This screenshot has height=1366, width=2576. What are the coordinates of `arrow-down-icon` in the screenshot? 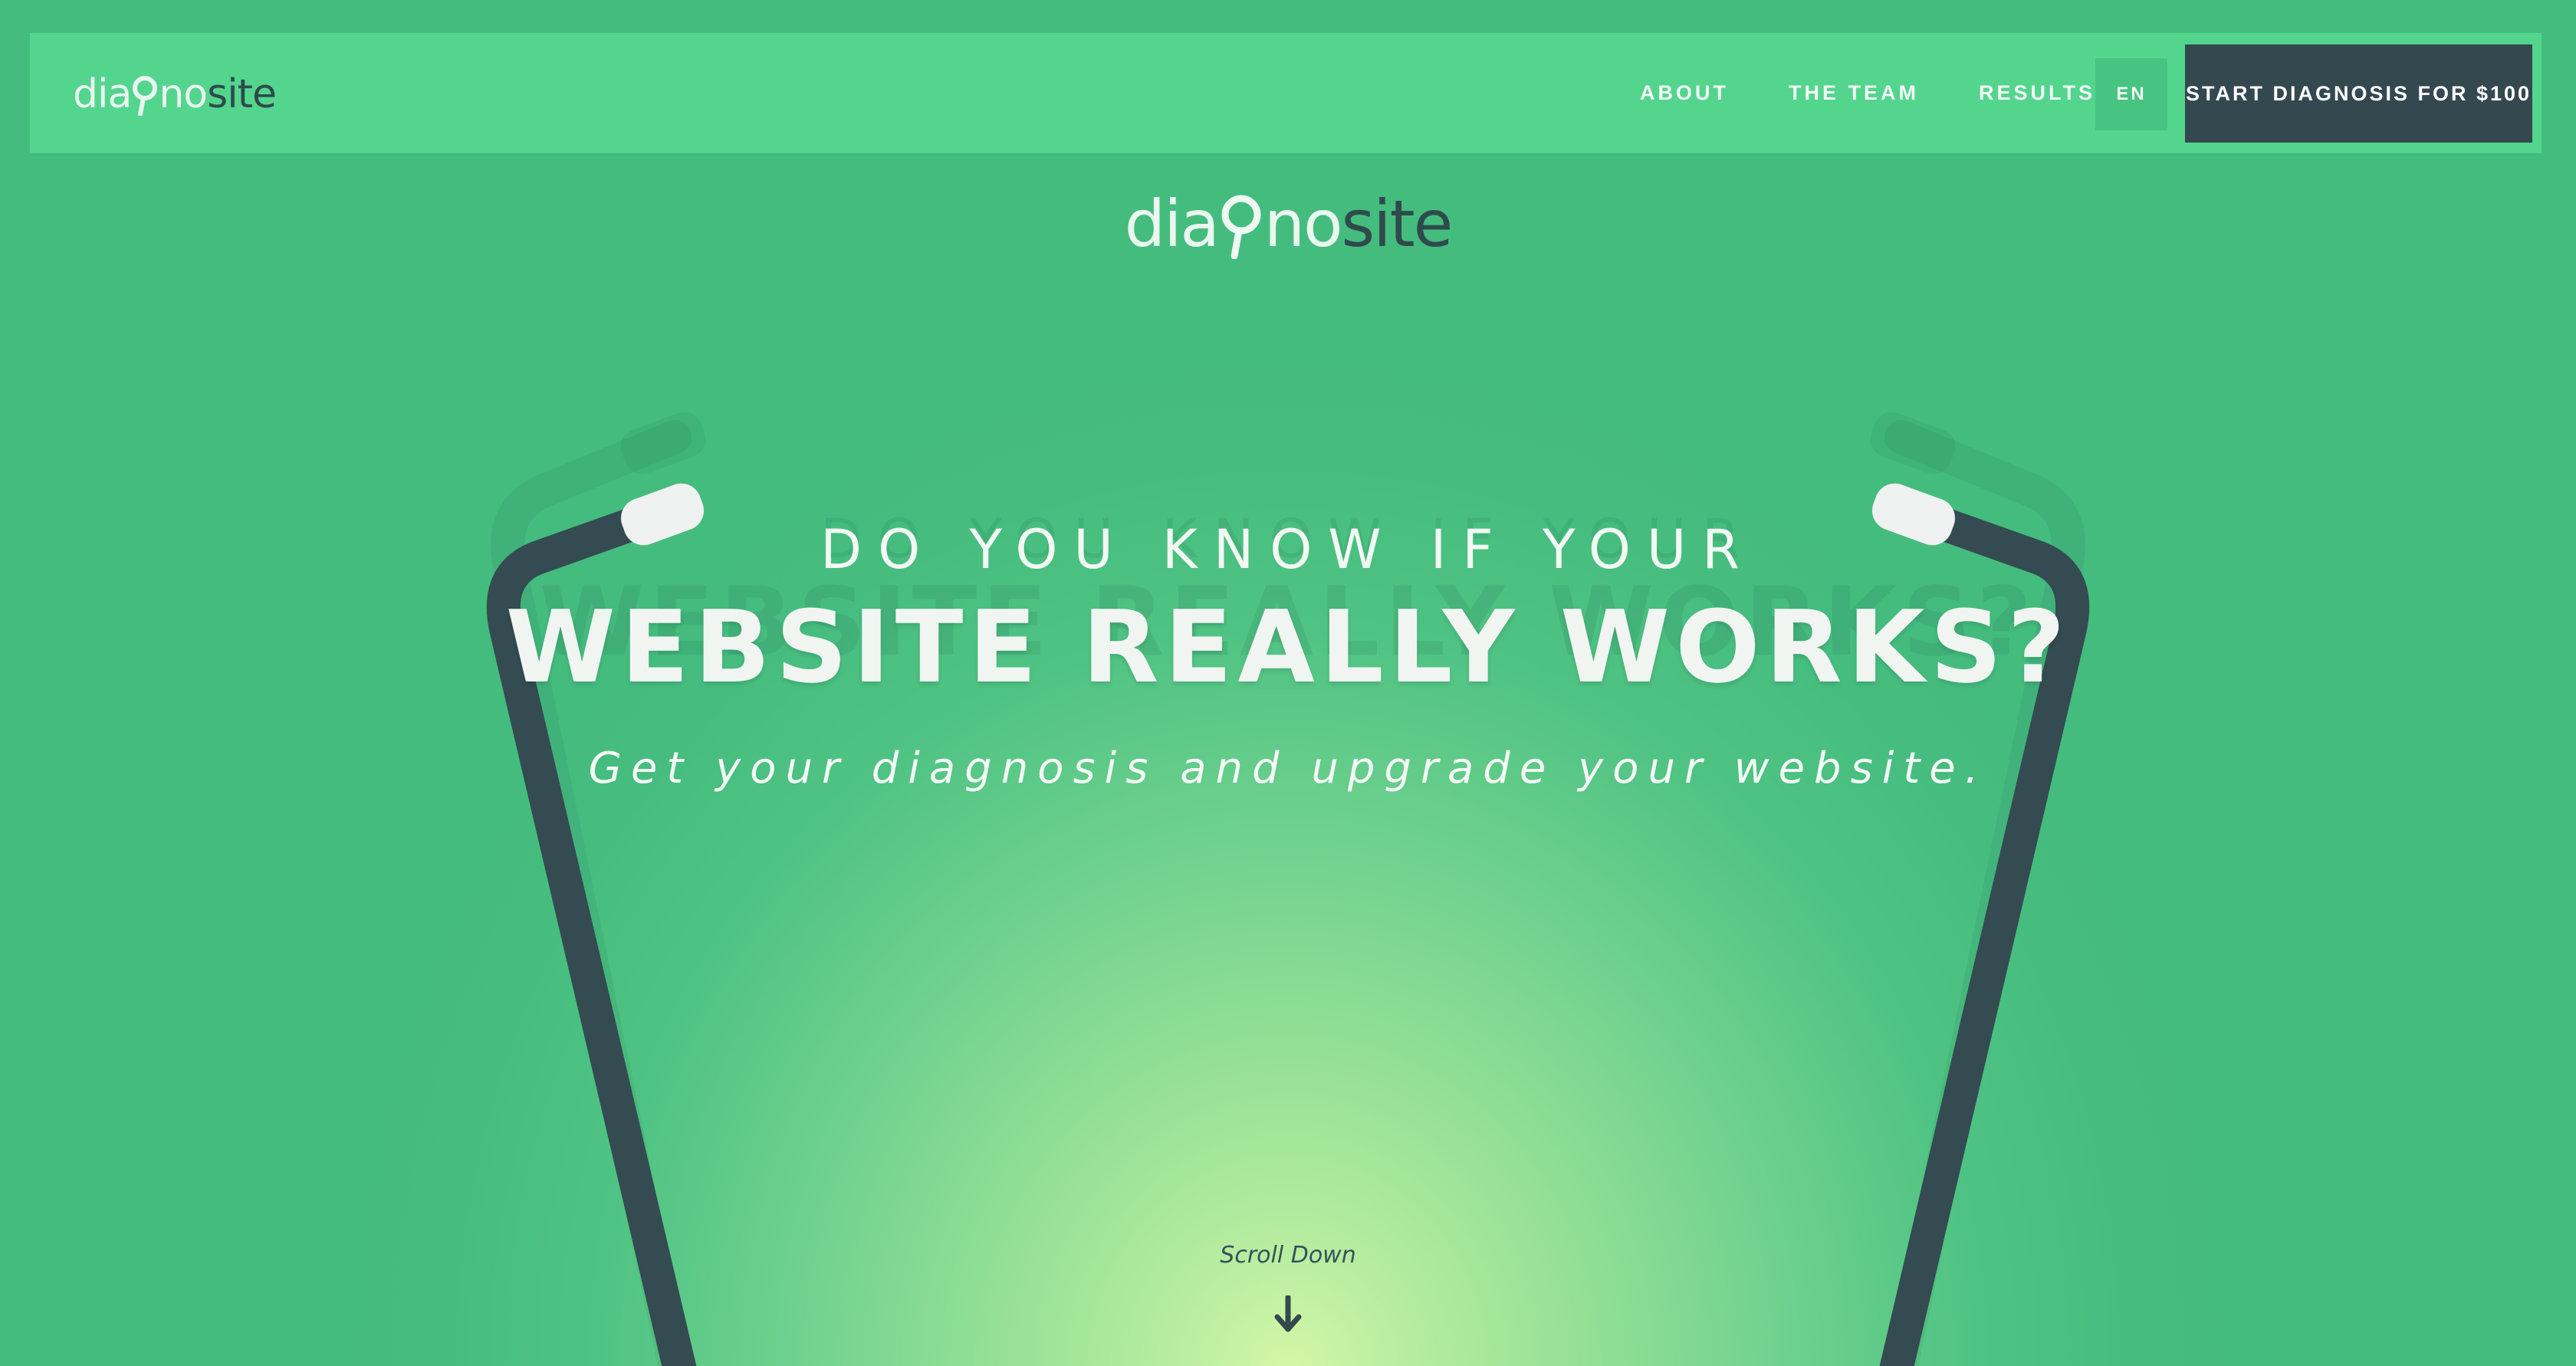 It's located at (1288, 1313).